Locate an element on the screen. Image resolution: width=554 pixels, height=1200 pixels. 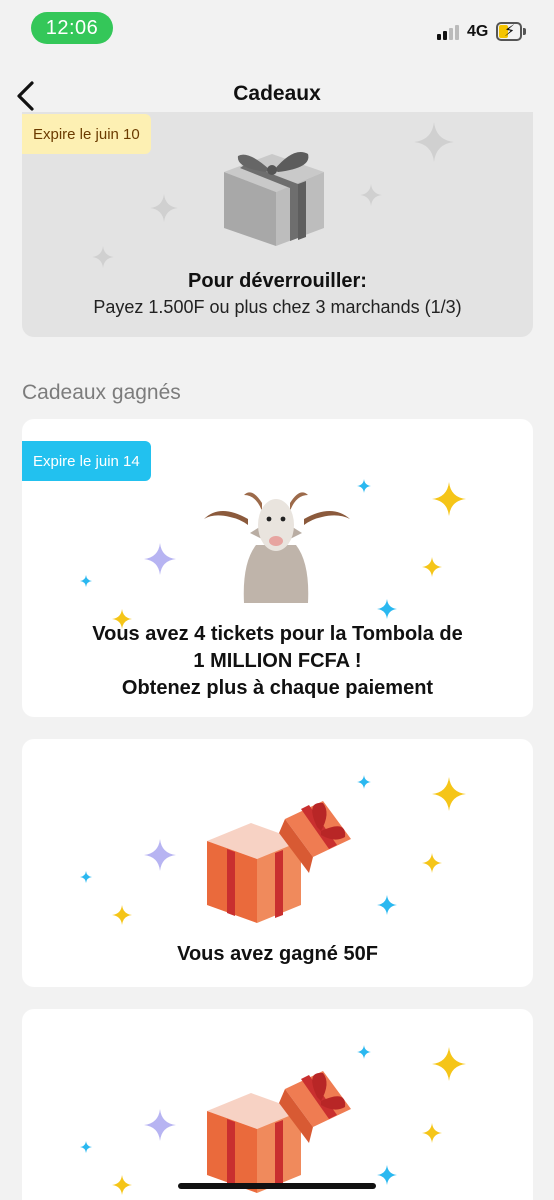
tombola-line-2: 1 MILLION FCFA ! is located at coordinates (277, 661).